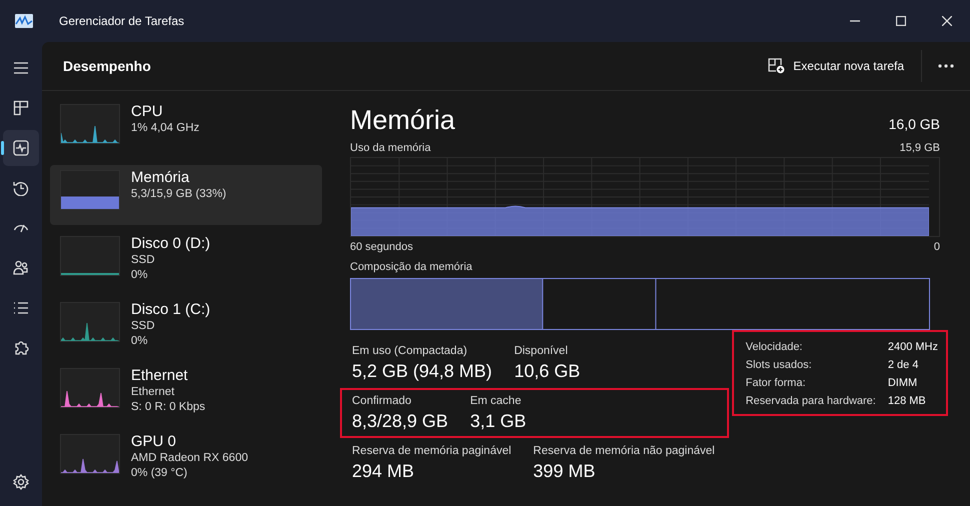  I want to click on info-label: Reservada para hardware:, so click(811, 401).